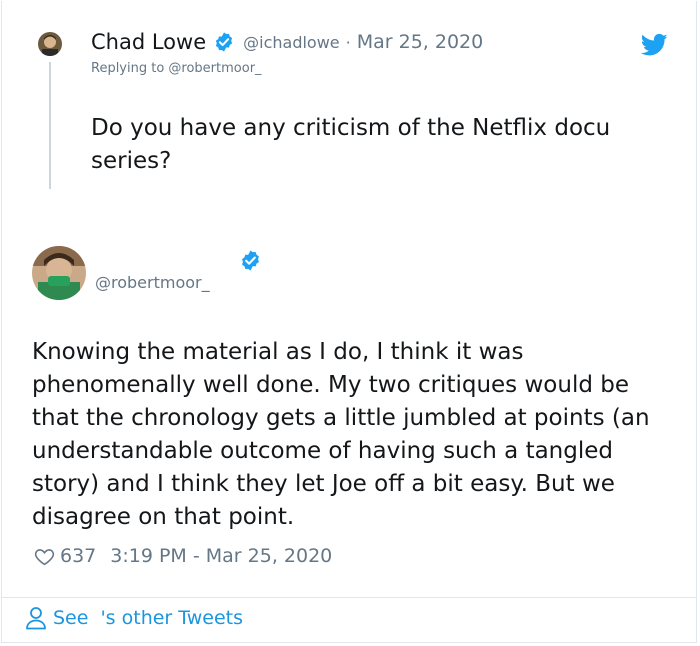 Image resolution: width=700 pixels, height=646 pixels. What do you see at coordinates (70, 618) in the screenshot?
I see `see-label: See` at bounding box center [70, 618].